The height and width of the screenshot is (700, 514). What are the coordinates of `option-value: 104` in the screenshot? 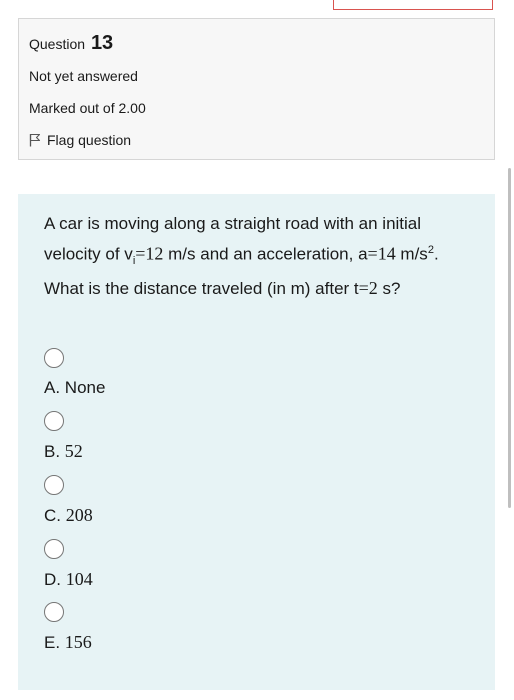 It's located at (79, 579).